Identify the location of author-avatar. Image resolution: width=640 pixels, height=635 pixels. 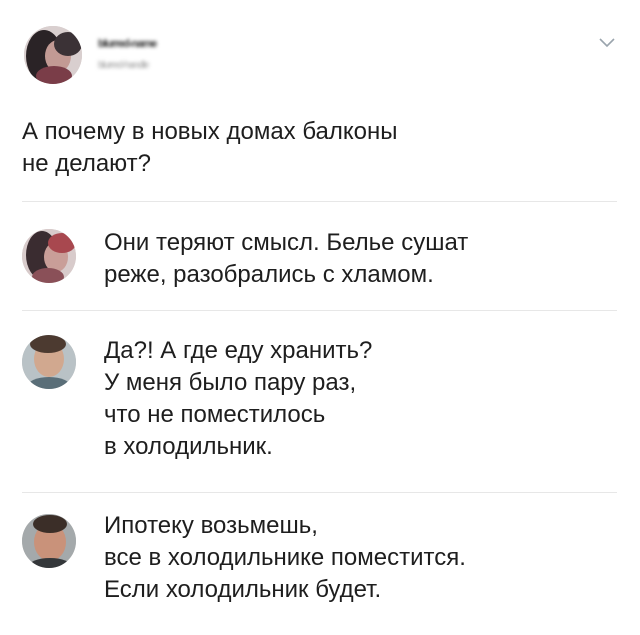
(53, 55).